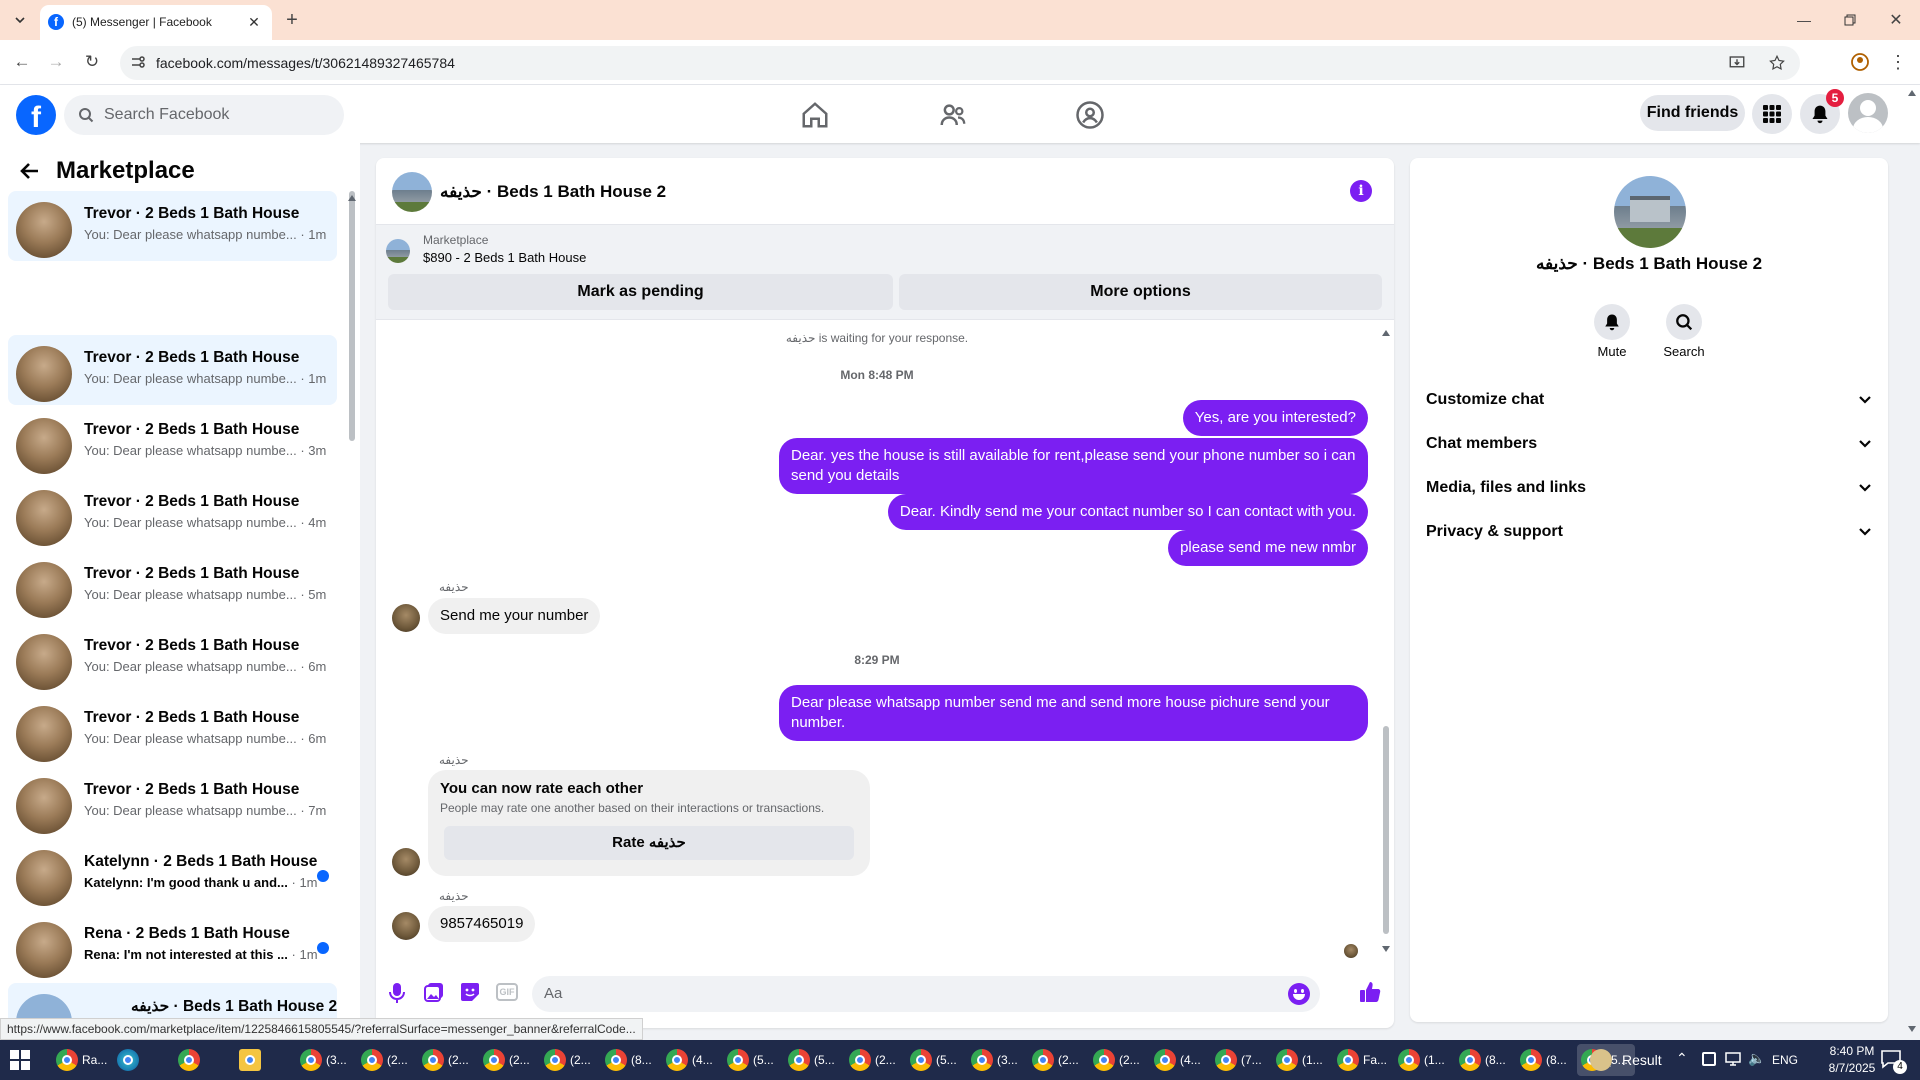  What do you see at coordinates (1733, 1059) in the screenshot?
I see `network-icon` at bounding box center [1733, 1059].